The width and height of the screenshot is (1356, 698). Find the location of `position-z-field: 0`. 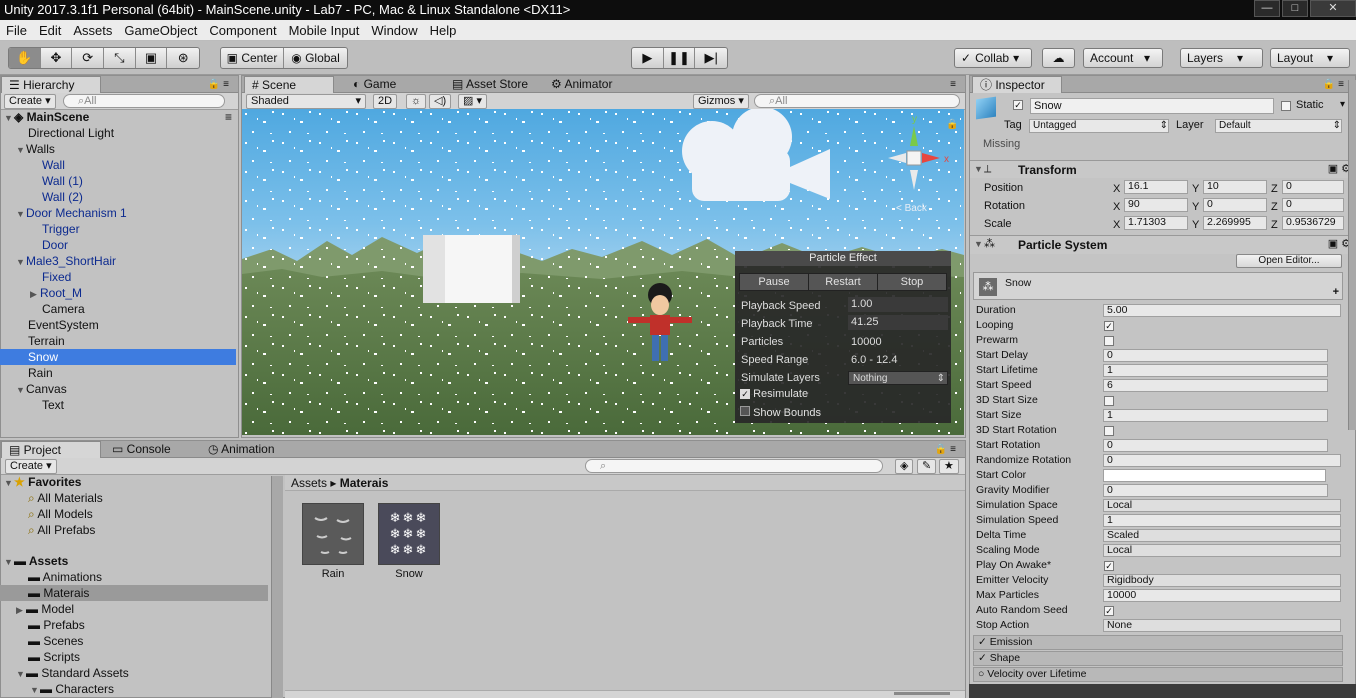

position-z-field: 0 is located at coordinates (1313, 187).